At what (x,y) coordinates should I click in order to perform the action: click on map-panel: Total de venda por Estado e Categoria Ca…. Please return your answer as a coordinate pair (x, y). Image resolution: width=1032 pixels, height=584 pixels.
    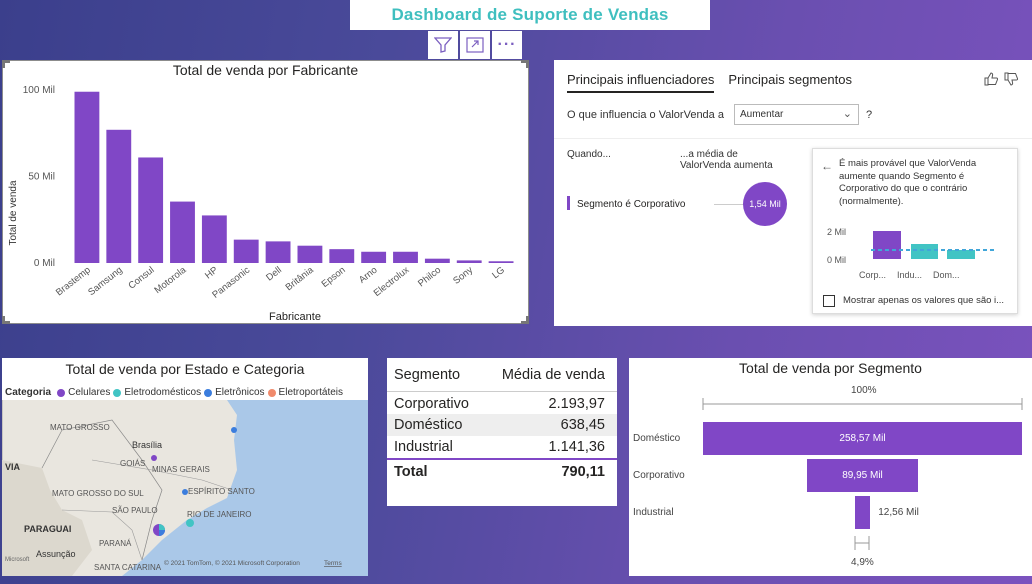
    Looking at the image, I should click on (185, 467).